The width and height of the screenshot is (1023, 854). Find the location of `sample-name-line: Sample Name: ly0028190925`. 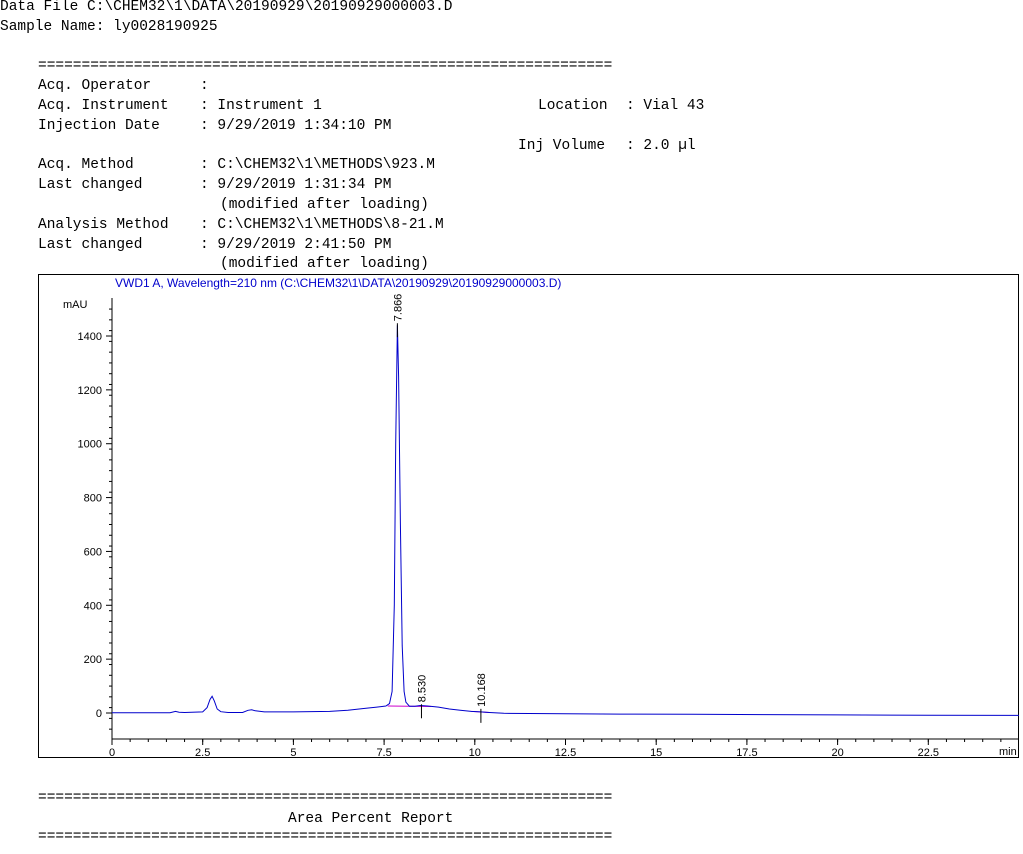

sample-name-line: Sample Name: ly0028190925 is located at coordinates (109, 27).